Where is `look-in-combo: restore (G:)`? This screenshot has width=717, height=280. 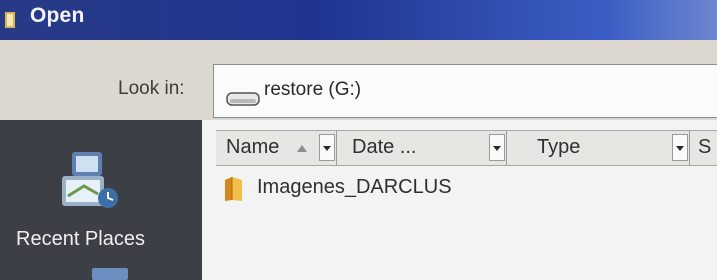
look-in-combo: restore (G:) is located at coordinates (465, 91).